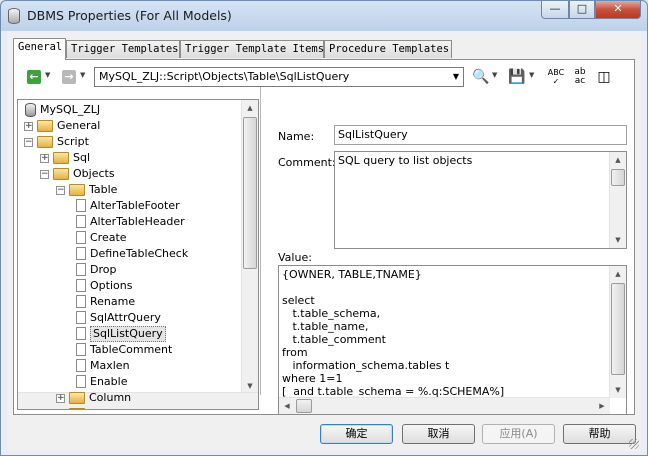 This screenshot has width=648, height=456. I want to click on tree-folder: +Index, so click(129, 407).